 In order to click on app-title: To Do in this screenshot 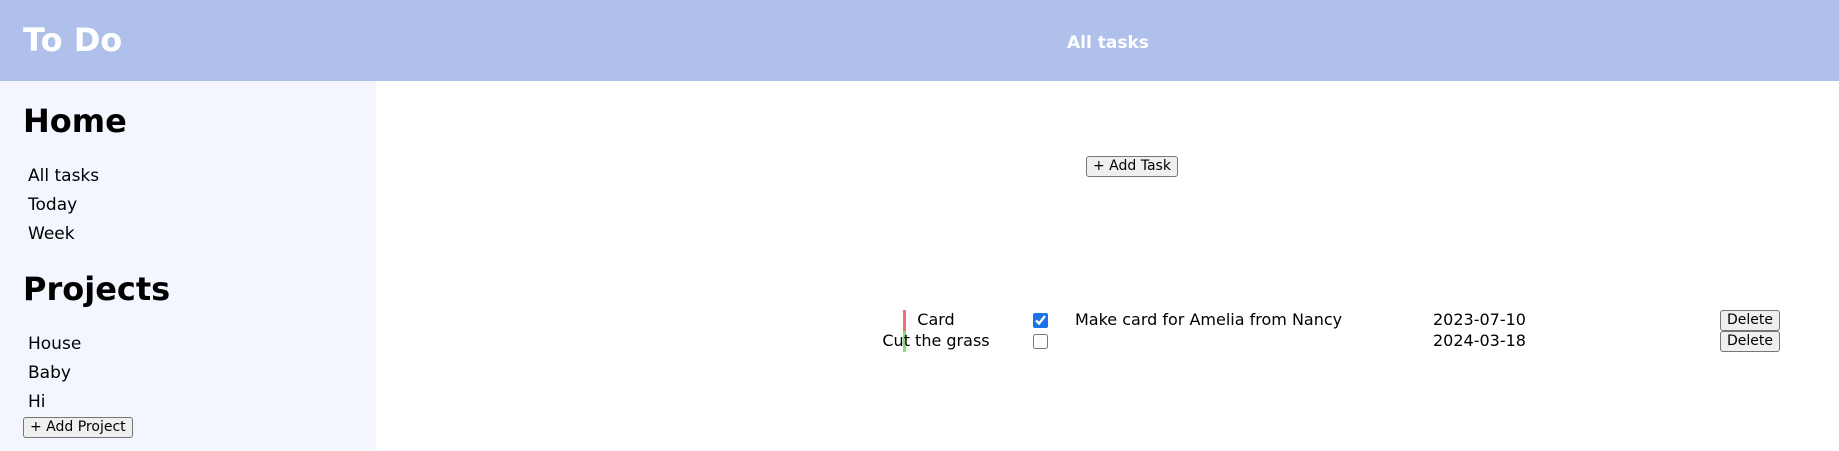, I will do `click(73, 40)`.